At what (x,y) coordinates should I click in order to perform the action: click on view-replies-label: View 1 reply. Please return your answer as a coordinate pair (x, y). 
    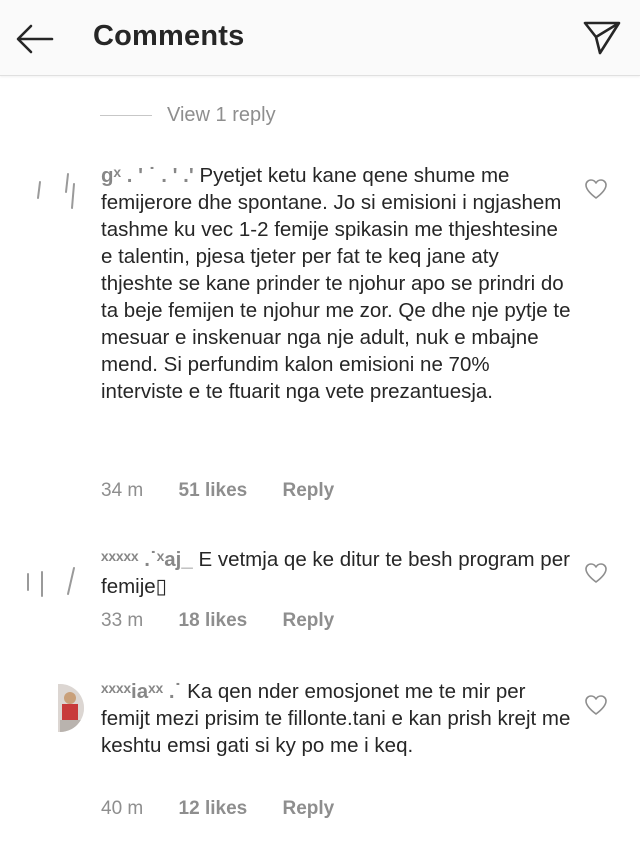
    Looking at the image, I should click on (221, 115).